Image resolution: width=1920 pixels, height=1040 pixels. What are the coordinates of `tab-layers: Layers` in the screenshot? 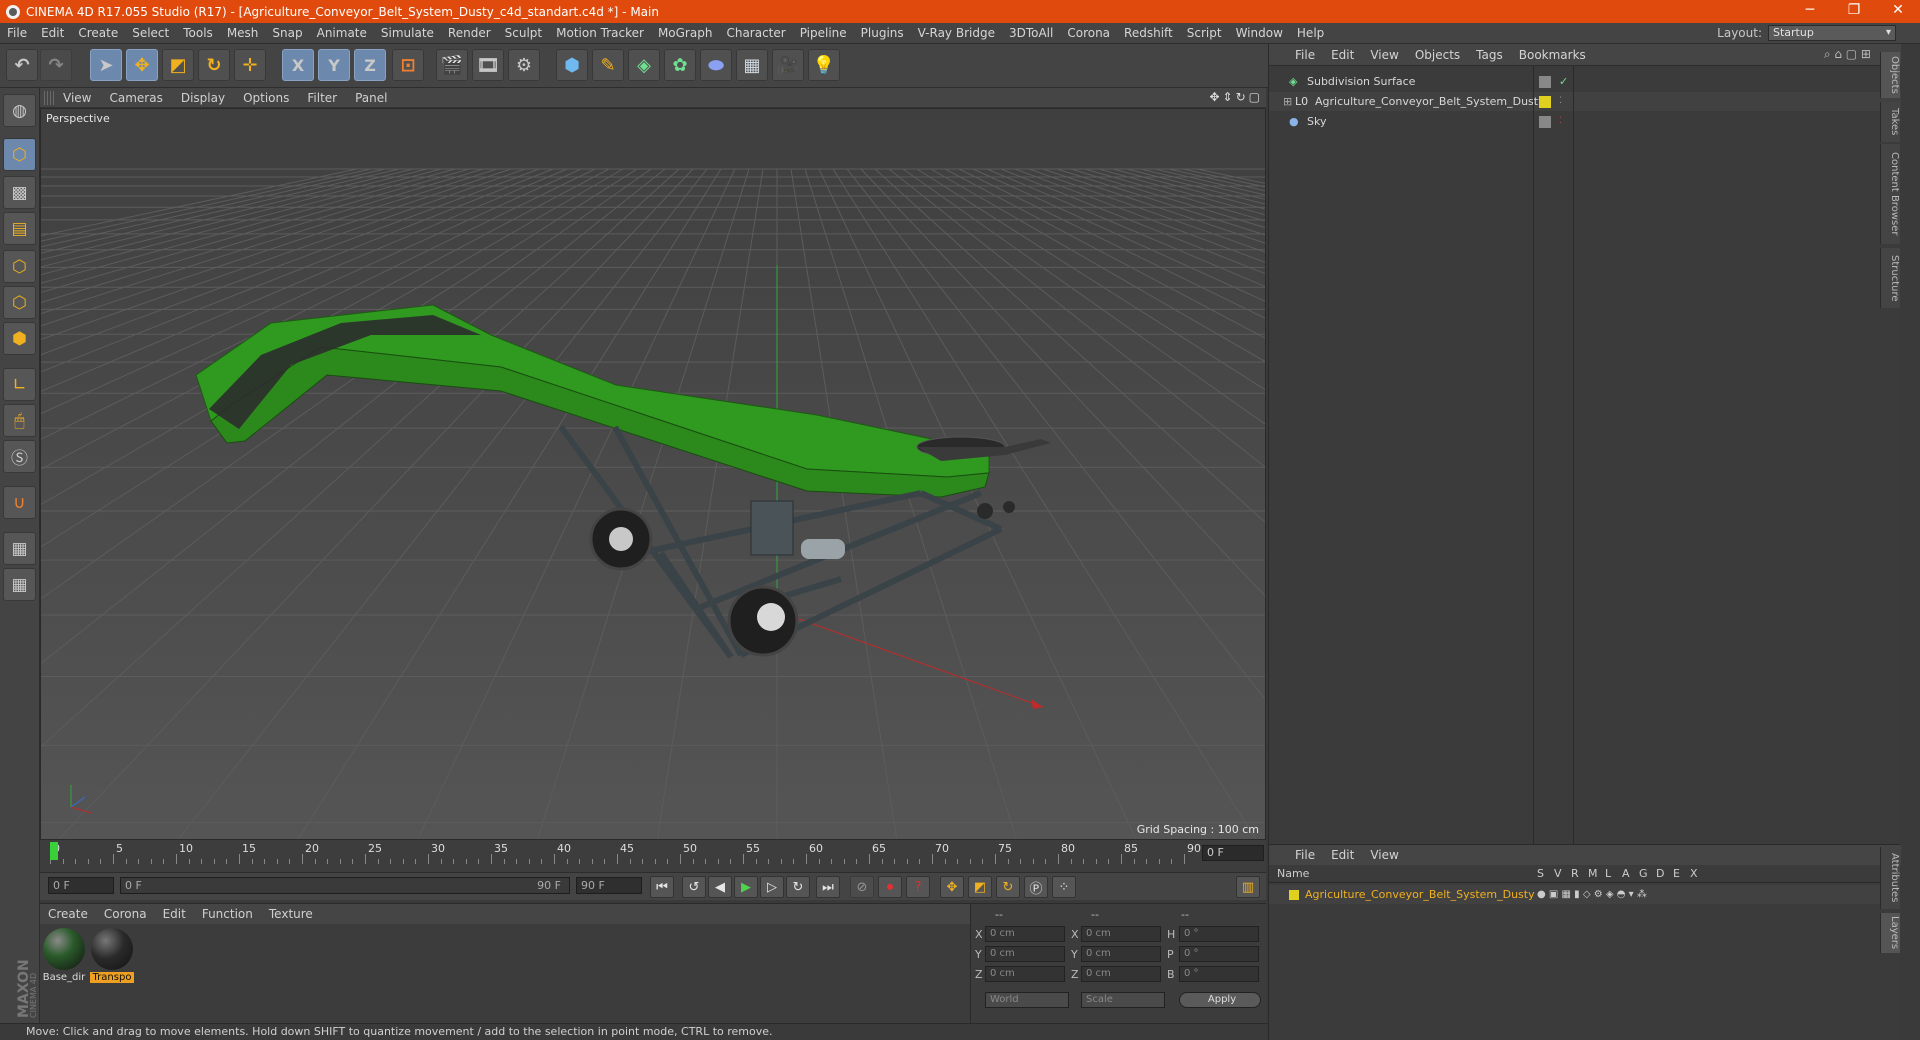 It's located at (1890, 933).